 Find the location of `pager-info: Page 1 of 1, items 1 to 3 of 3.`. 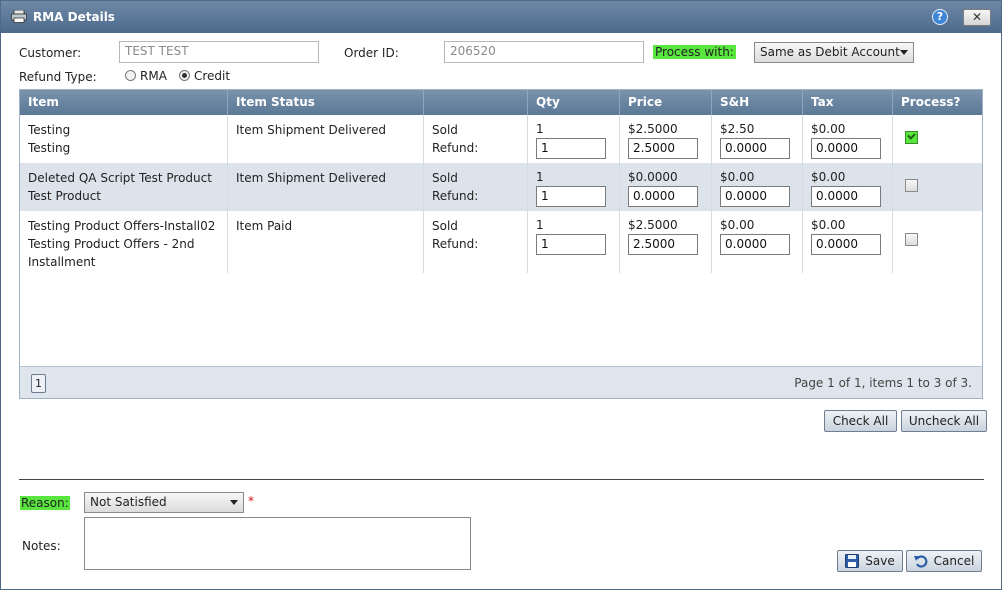

pager-info: Page 1 of 1, items 1 to 3 of 3. is located at coordinates (883, 383).